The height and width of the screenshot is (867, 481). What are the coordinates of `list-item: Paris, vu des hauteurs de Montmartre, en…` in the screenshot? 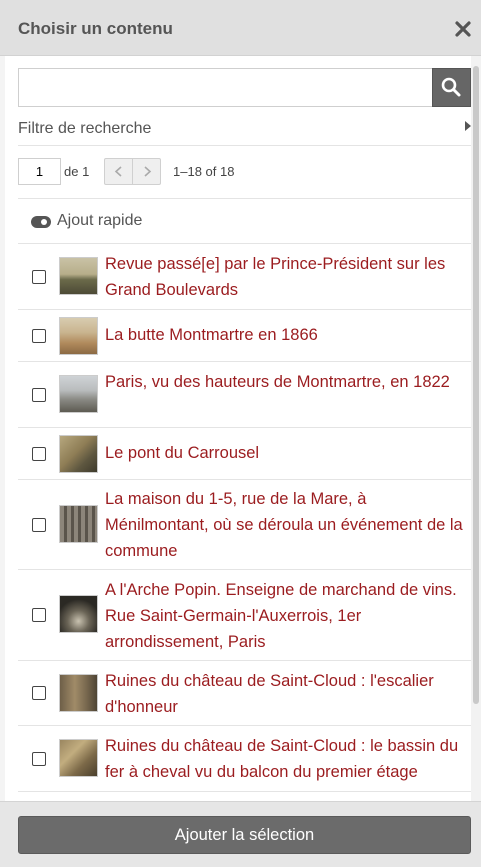 It's located at (244, 395).